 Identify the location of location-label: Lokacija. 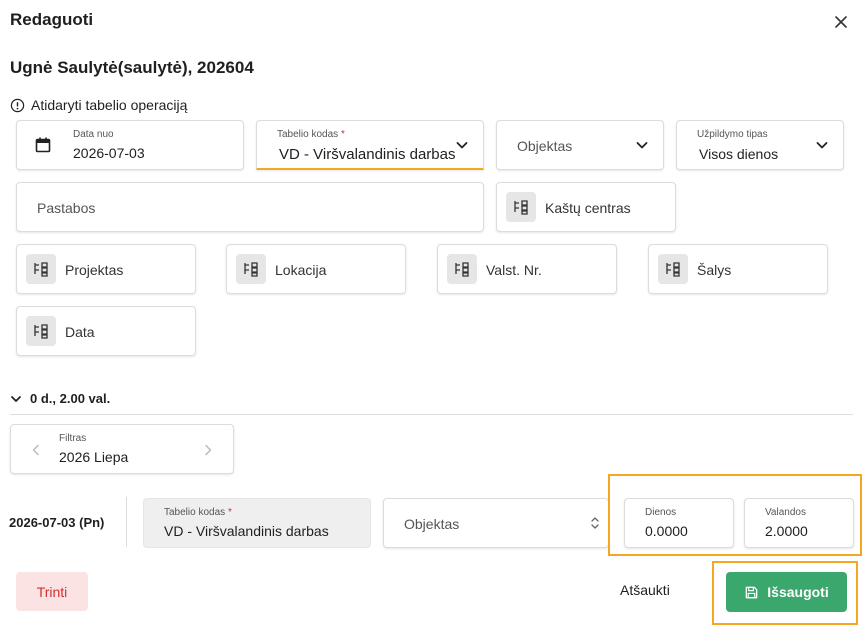
(301, 270).